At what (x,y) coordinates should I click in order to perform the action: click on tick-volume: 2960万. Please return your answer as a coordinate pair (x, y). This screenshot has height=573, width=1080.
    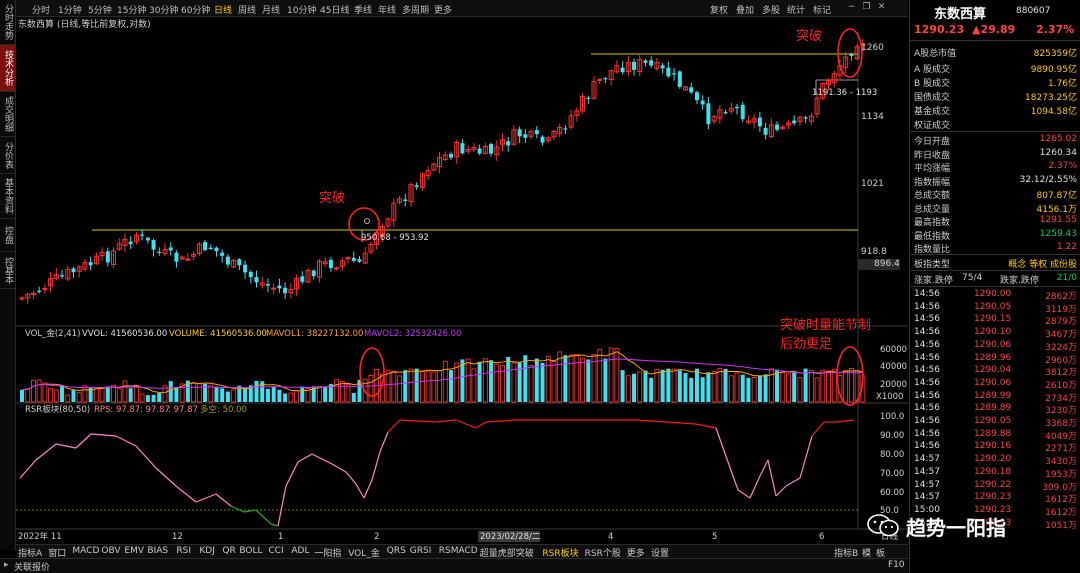
    Looking at the image, I should click on (1061, 360).